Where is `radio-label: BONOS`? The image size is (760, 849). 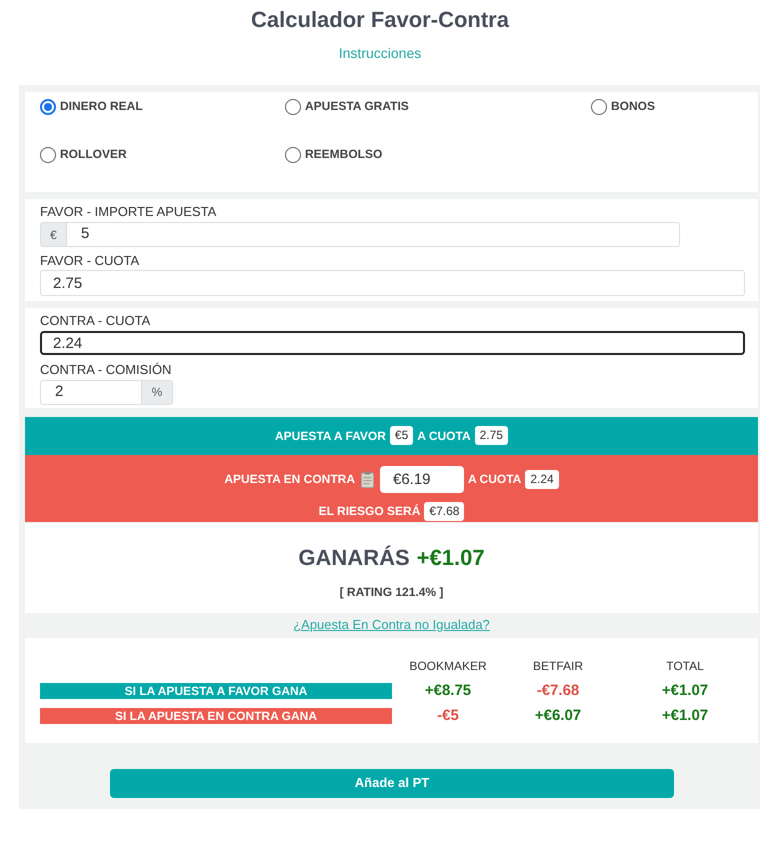 radio-label: BONOS is located at coordinates (633, 105).